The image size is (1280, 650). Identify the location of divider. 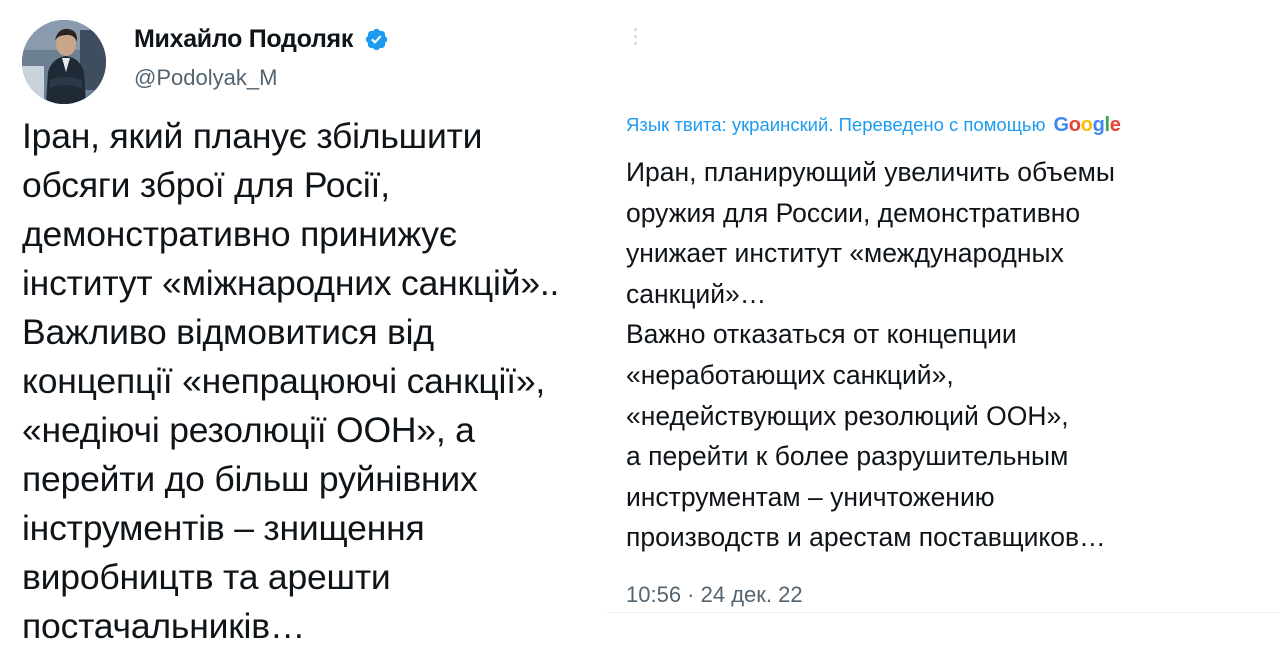
(943, 612).